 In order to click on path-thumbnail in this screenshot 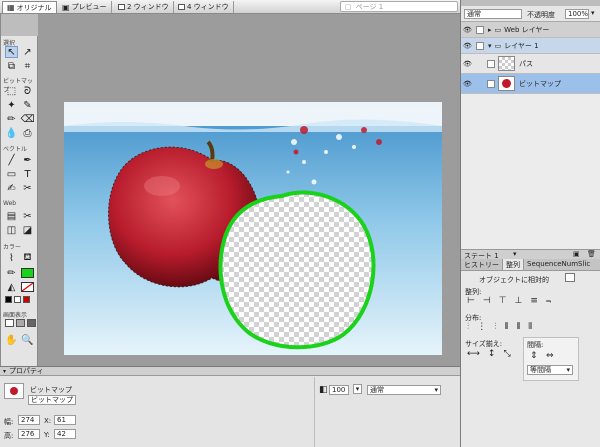, I will do `click(506, 63)`.